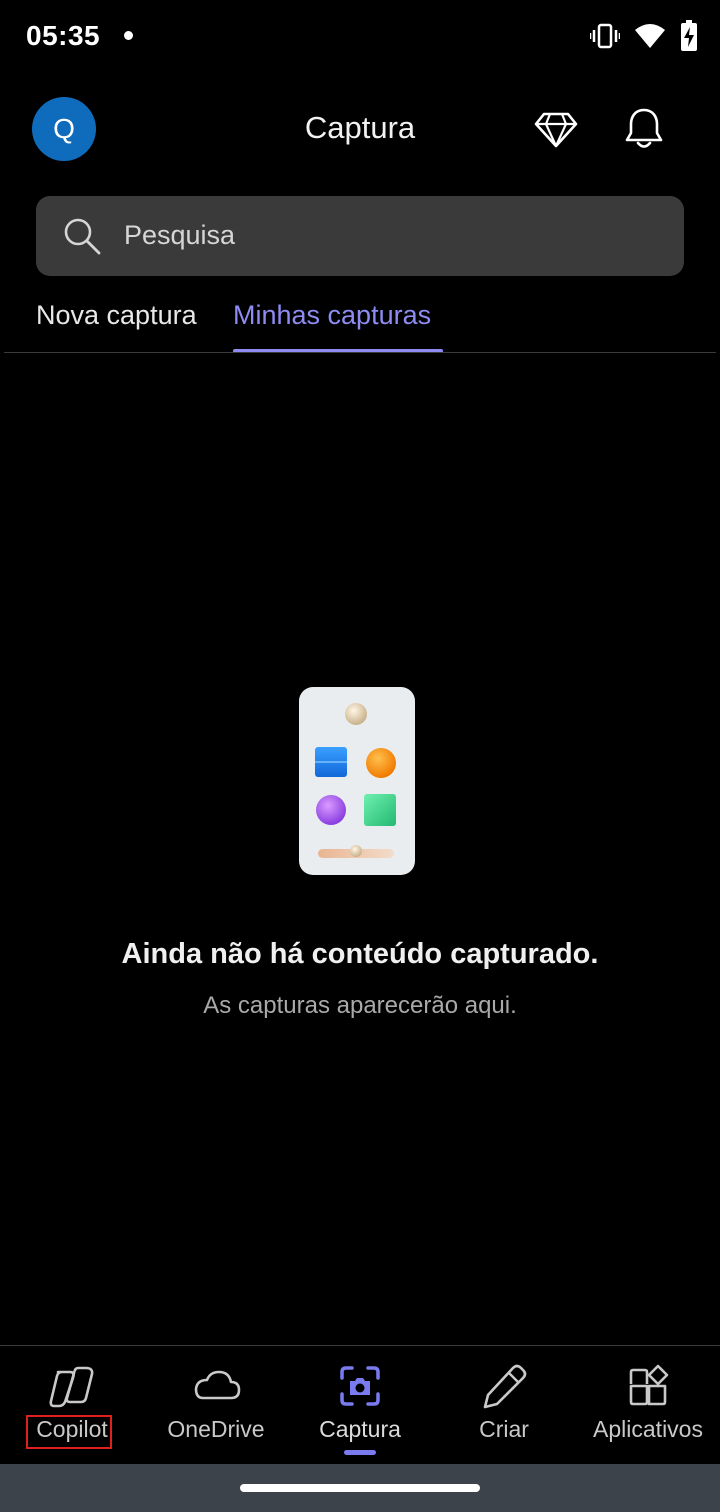  What do you see at coordinates (650, 36) in the screenshot?
I see `wifi-icon` at bounding box center [650, 36].